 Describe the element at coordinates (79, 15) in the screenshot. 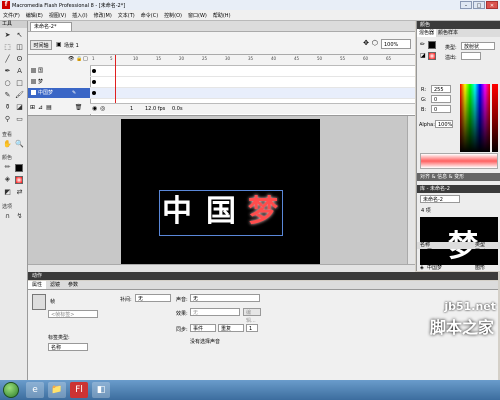

I see `menu-insert: 插入(I)` at that location.